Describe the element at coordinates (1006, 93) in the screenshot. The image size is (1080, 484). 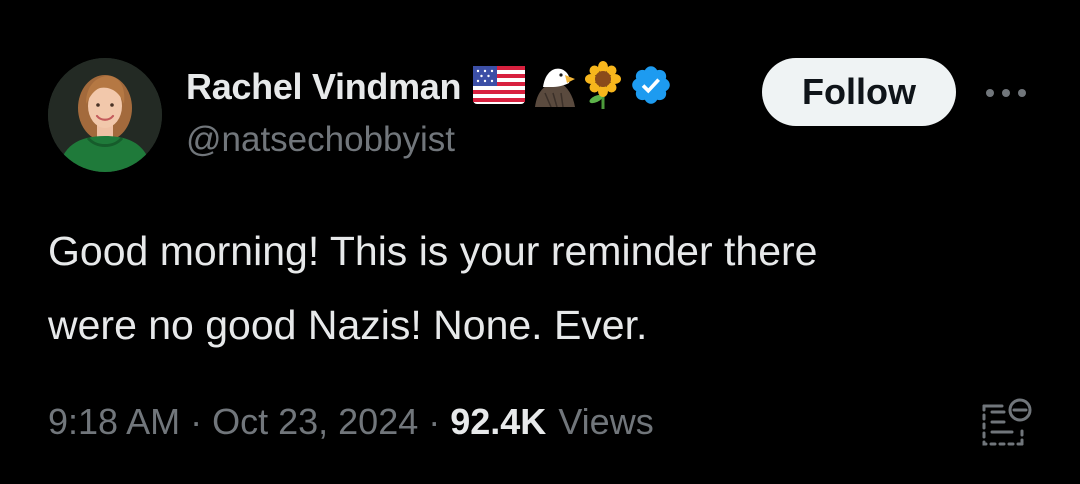
I see `more-options-icon` at that location.